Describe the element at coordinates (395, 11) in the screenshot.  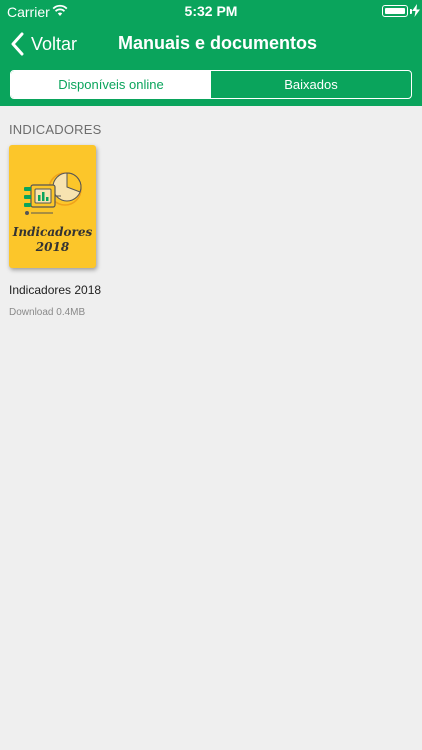
I see `battery-icon` at that location.